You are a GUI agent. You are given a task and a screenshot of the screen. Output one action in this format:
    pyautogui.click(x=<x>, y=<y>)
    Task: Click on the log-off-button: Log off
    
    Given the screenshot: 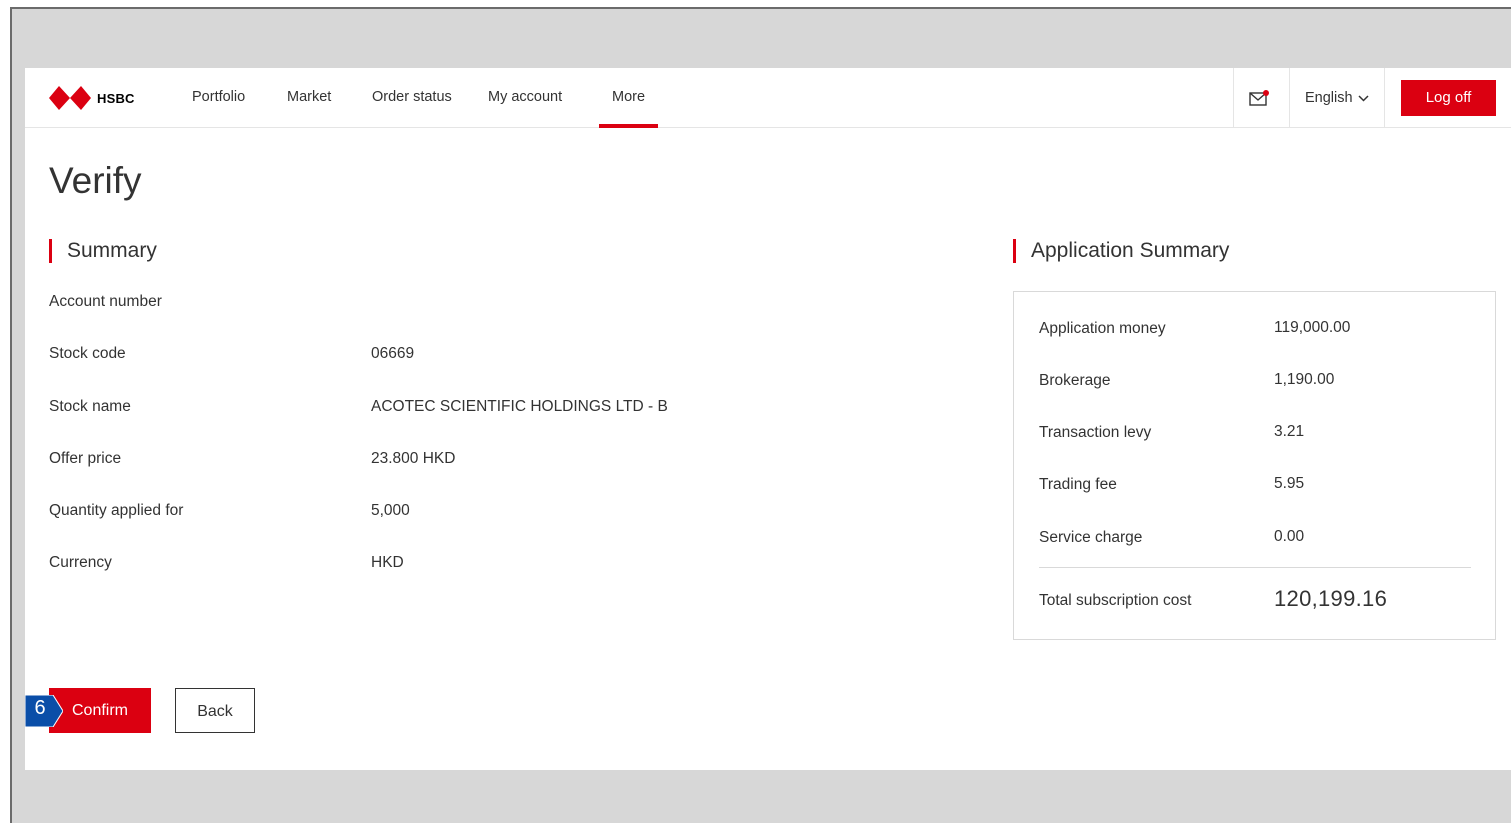 What is the action you would take?
    pyautogui.click(x=1448, y=98)
    